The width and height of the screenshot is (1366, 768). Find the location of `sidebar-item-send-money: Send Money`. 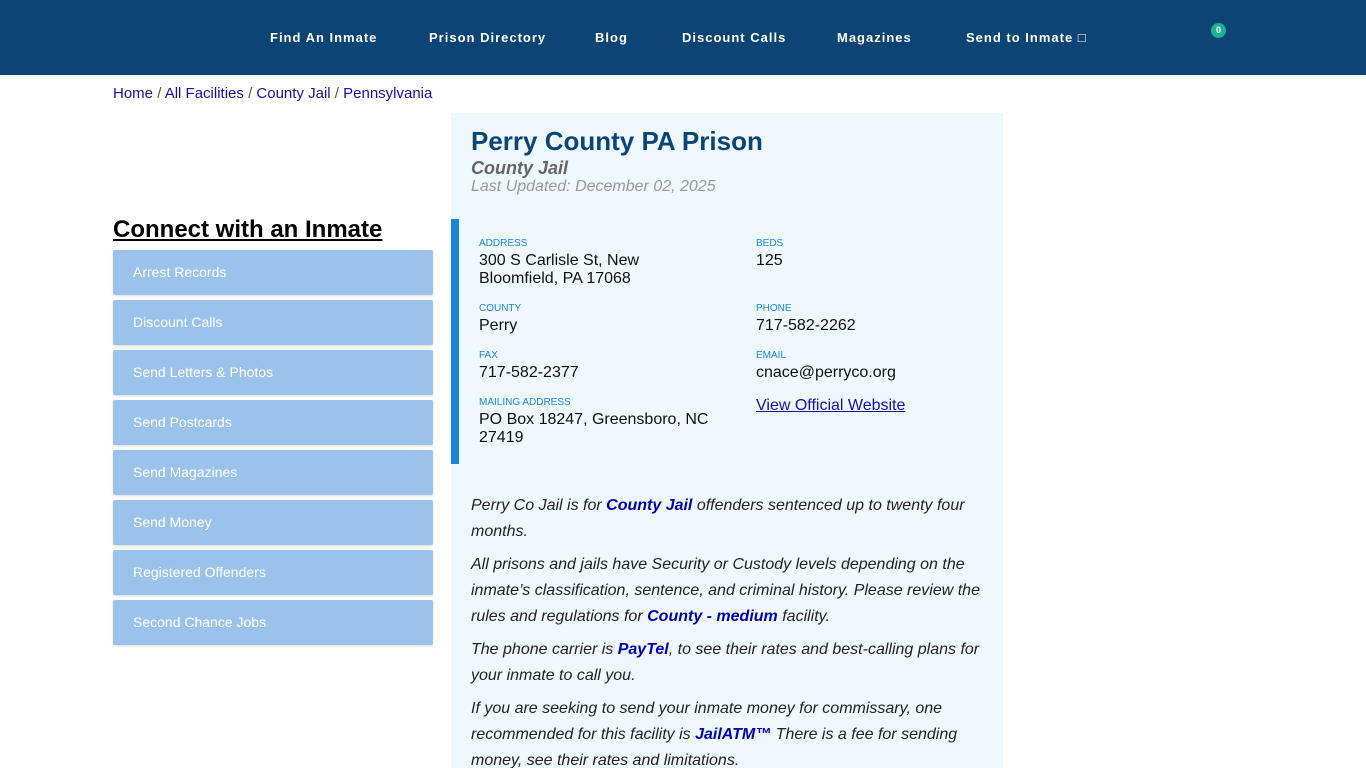

sidebar-item-send-money: Send Money is located at coordinates (273, 522).